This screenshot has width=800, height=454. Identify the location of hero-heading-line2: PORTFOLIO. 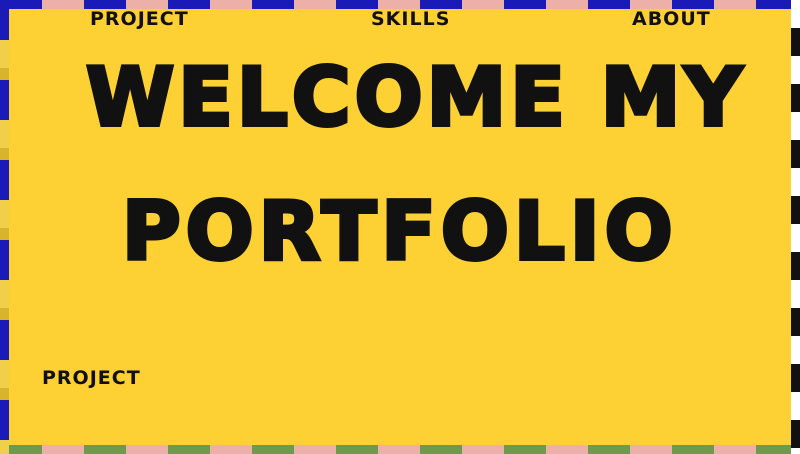
(399, 231).